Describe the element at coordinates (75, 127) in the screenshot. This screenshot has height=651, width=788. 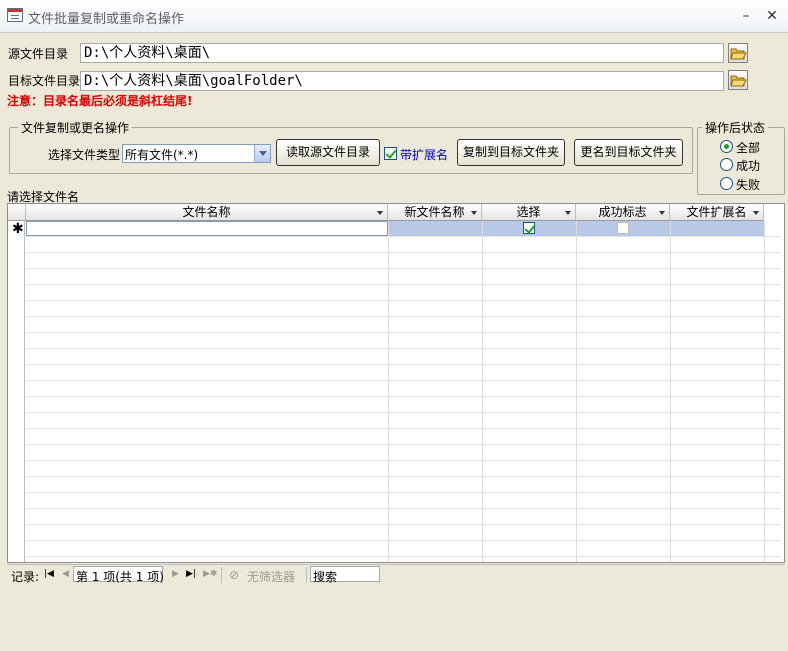
I see `operations-legend: 文件复制或更名操作` at that location.